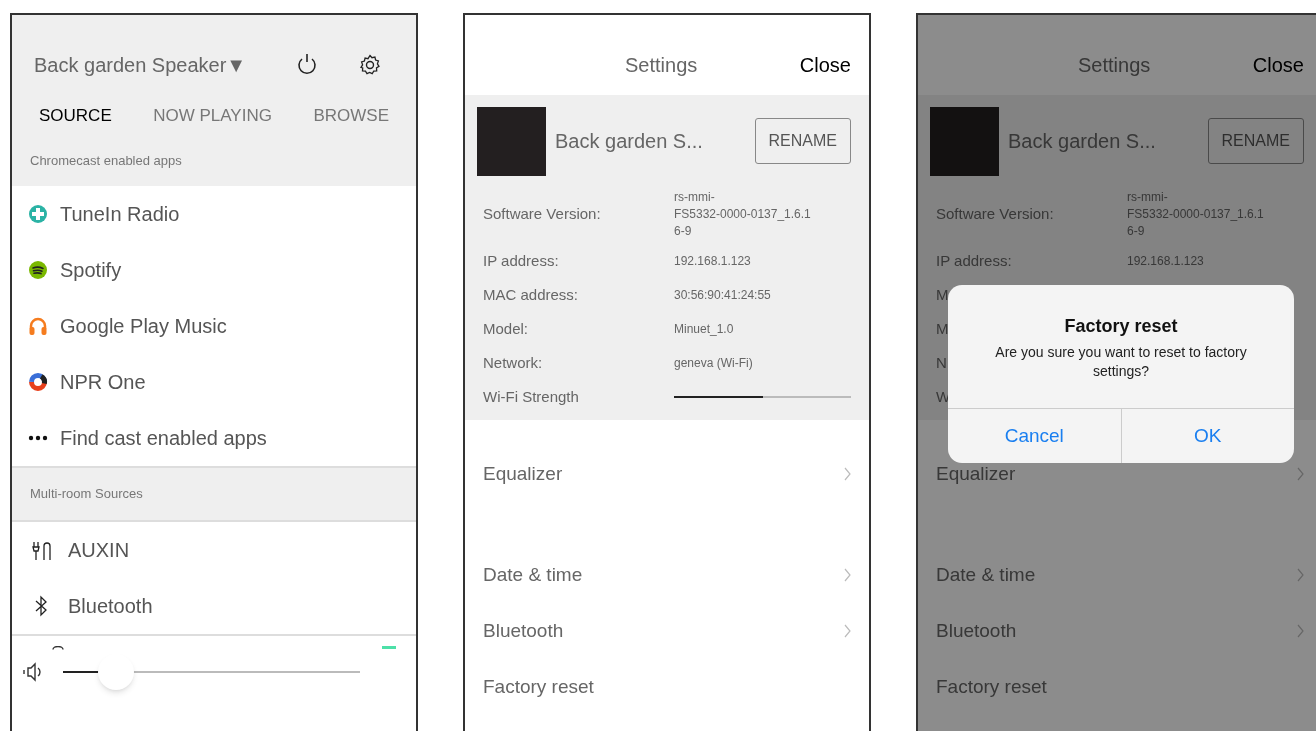 The image size is (1316, 731). What do you see at coordinates (214, 326) in the screenshot?
I see `app-list-item: Google Play Music` at bounding box center [214, 326].